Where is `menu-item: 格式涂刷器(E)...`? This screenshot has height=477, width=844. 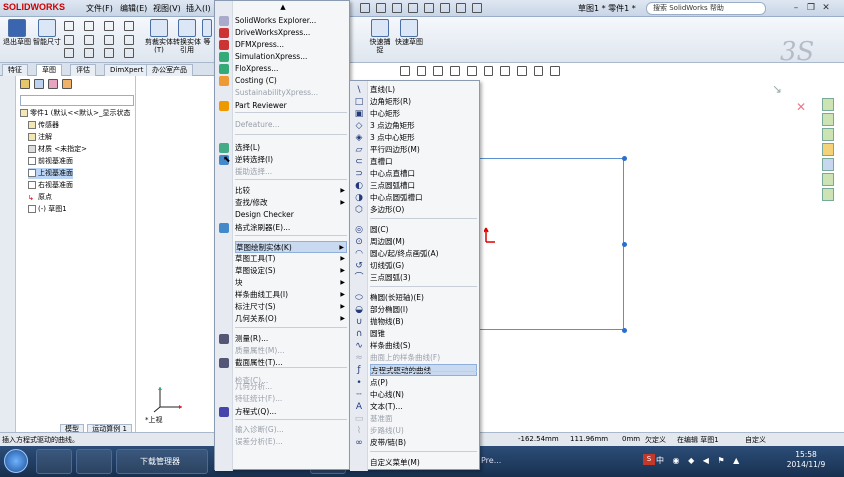
menu-item: 格式涂刷器(E)... is located at coordinates (291, 228).